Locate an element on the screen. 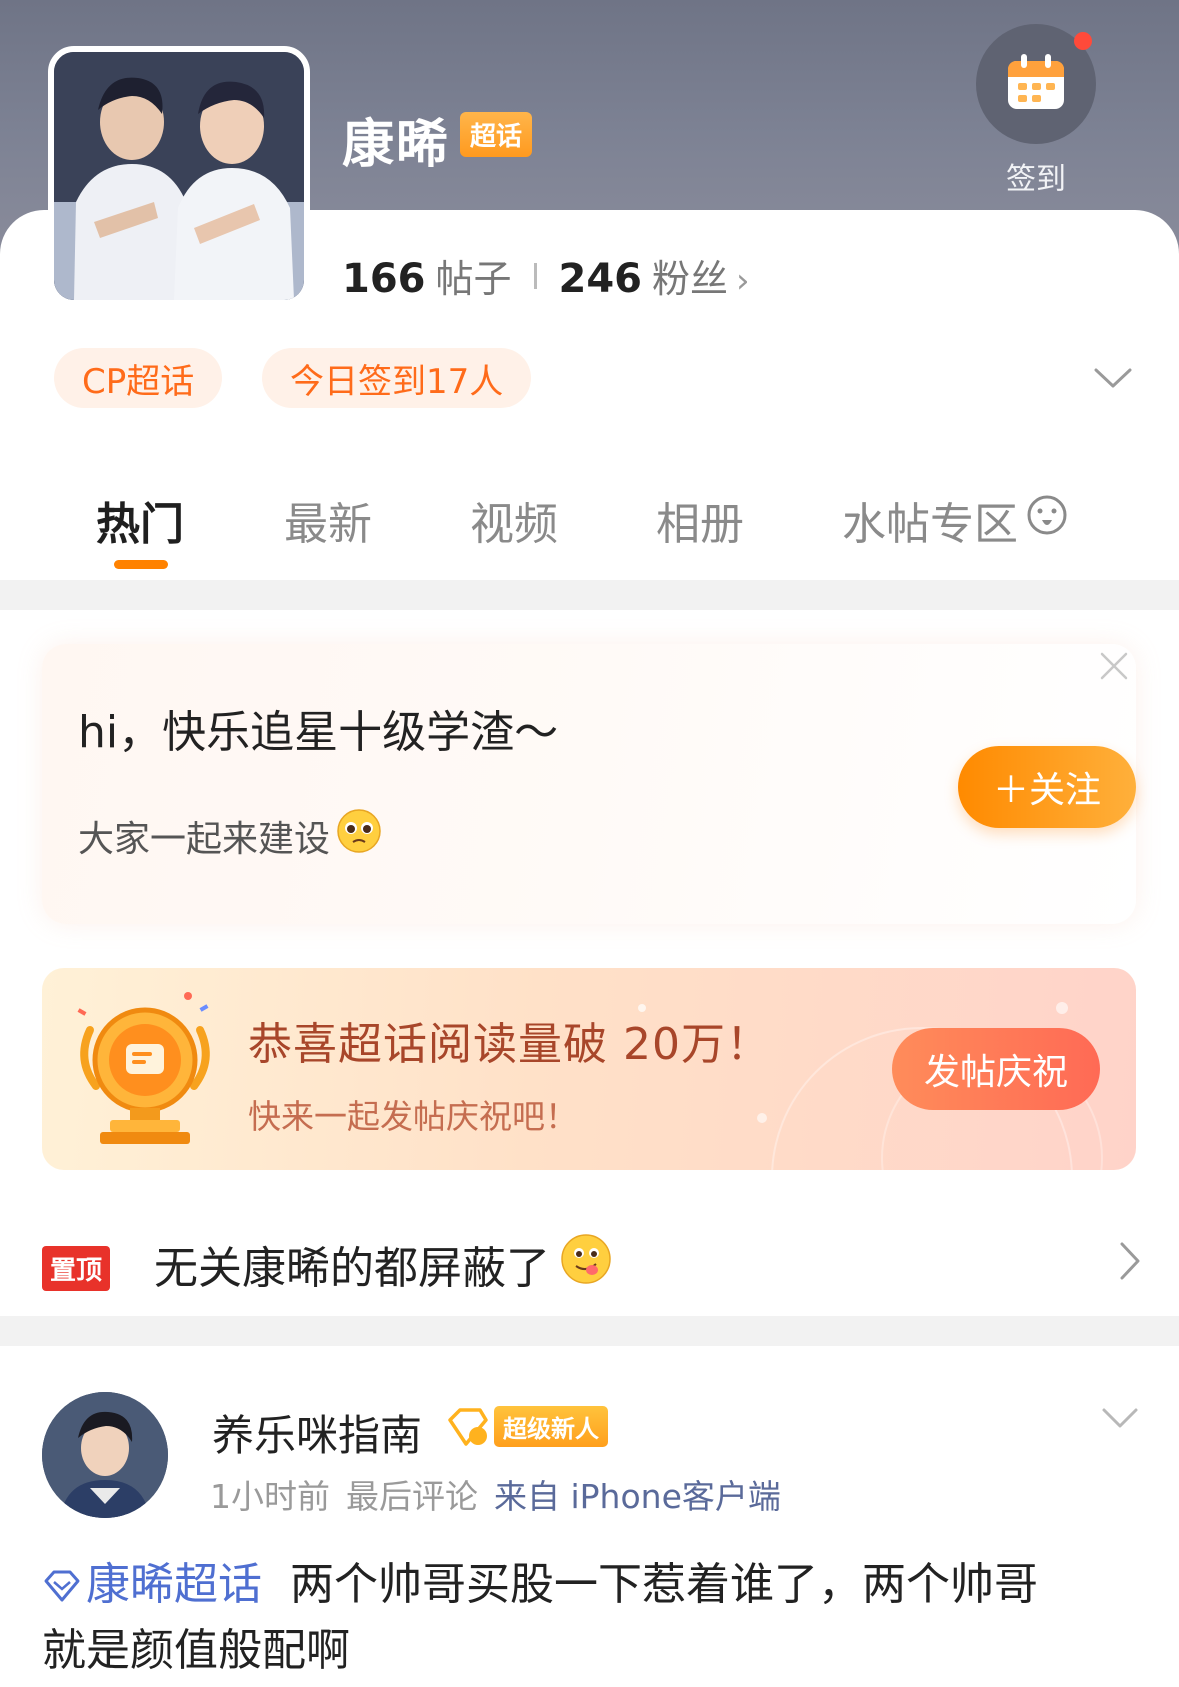 Image resolution: width=1179 pixels, height=1687 pixels. tab-video: 视频 is located at coordinates (514, 520).